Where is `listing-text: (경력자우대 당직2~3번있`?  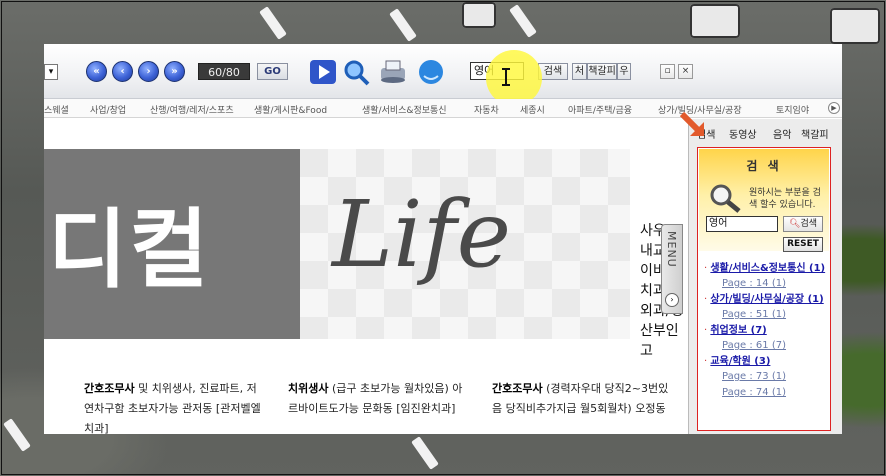
listing-text: (경력자우대 당직2~3번있 is located at coordinates (605, 388).